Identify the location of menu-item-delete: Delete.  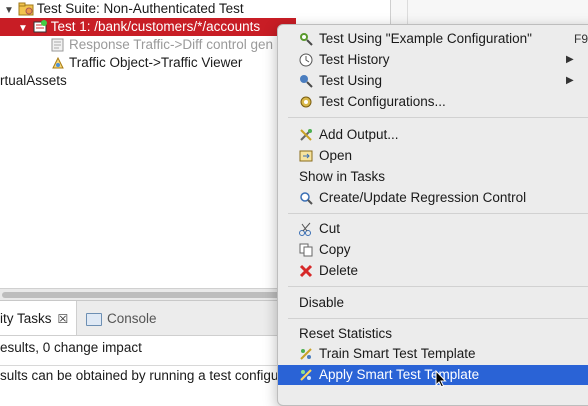
(433, 271).